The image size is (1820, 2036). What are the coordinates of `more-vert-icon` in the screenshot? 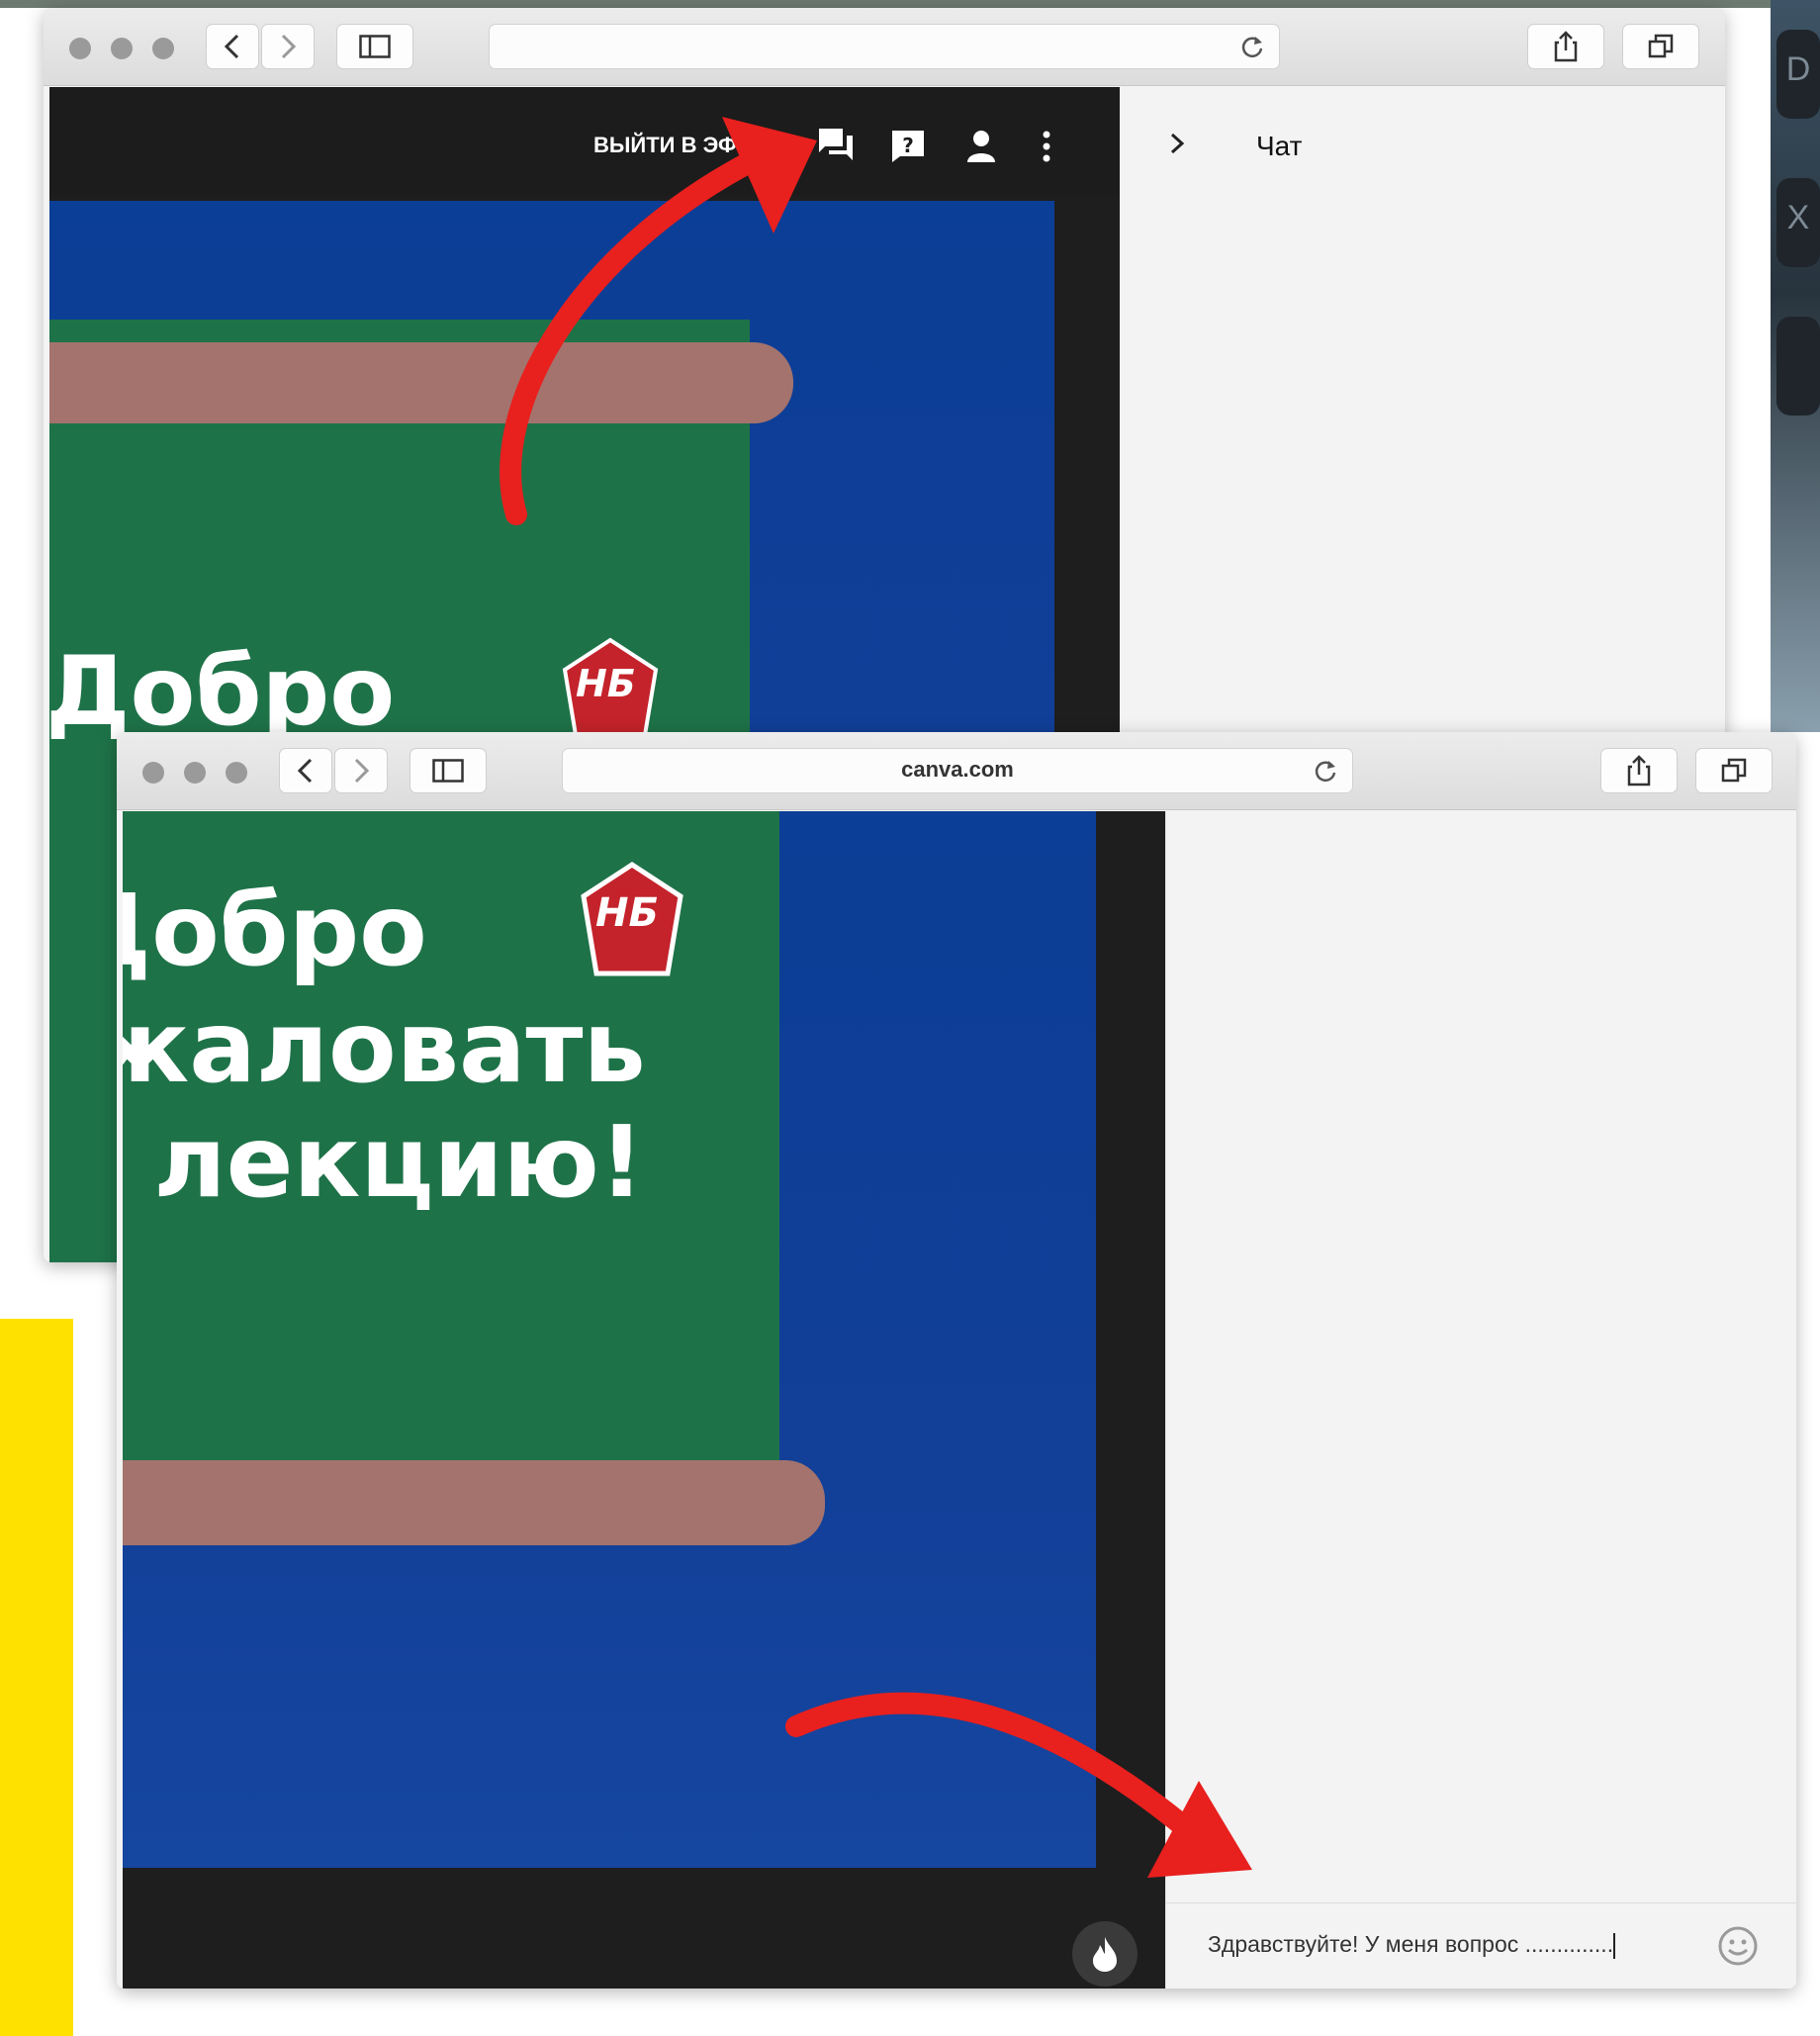 It's located at (1046, 146).